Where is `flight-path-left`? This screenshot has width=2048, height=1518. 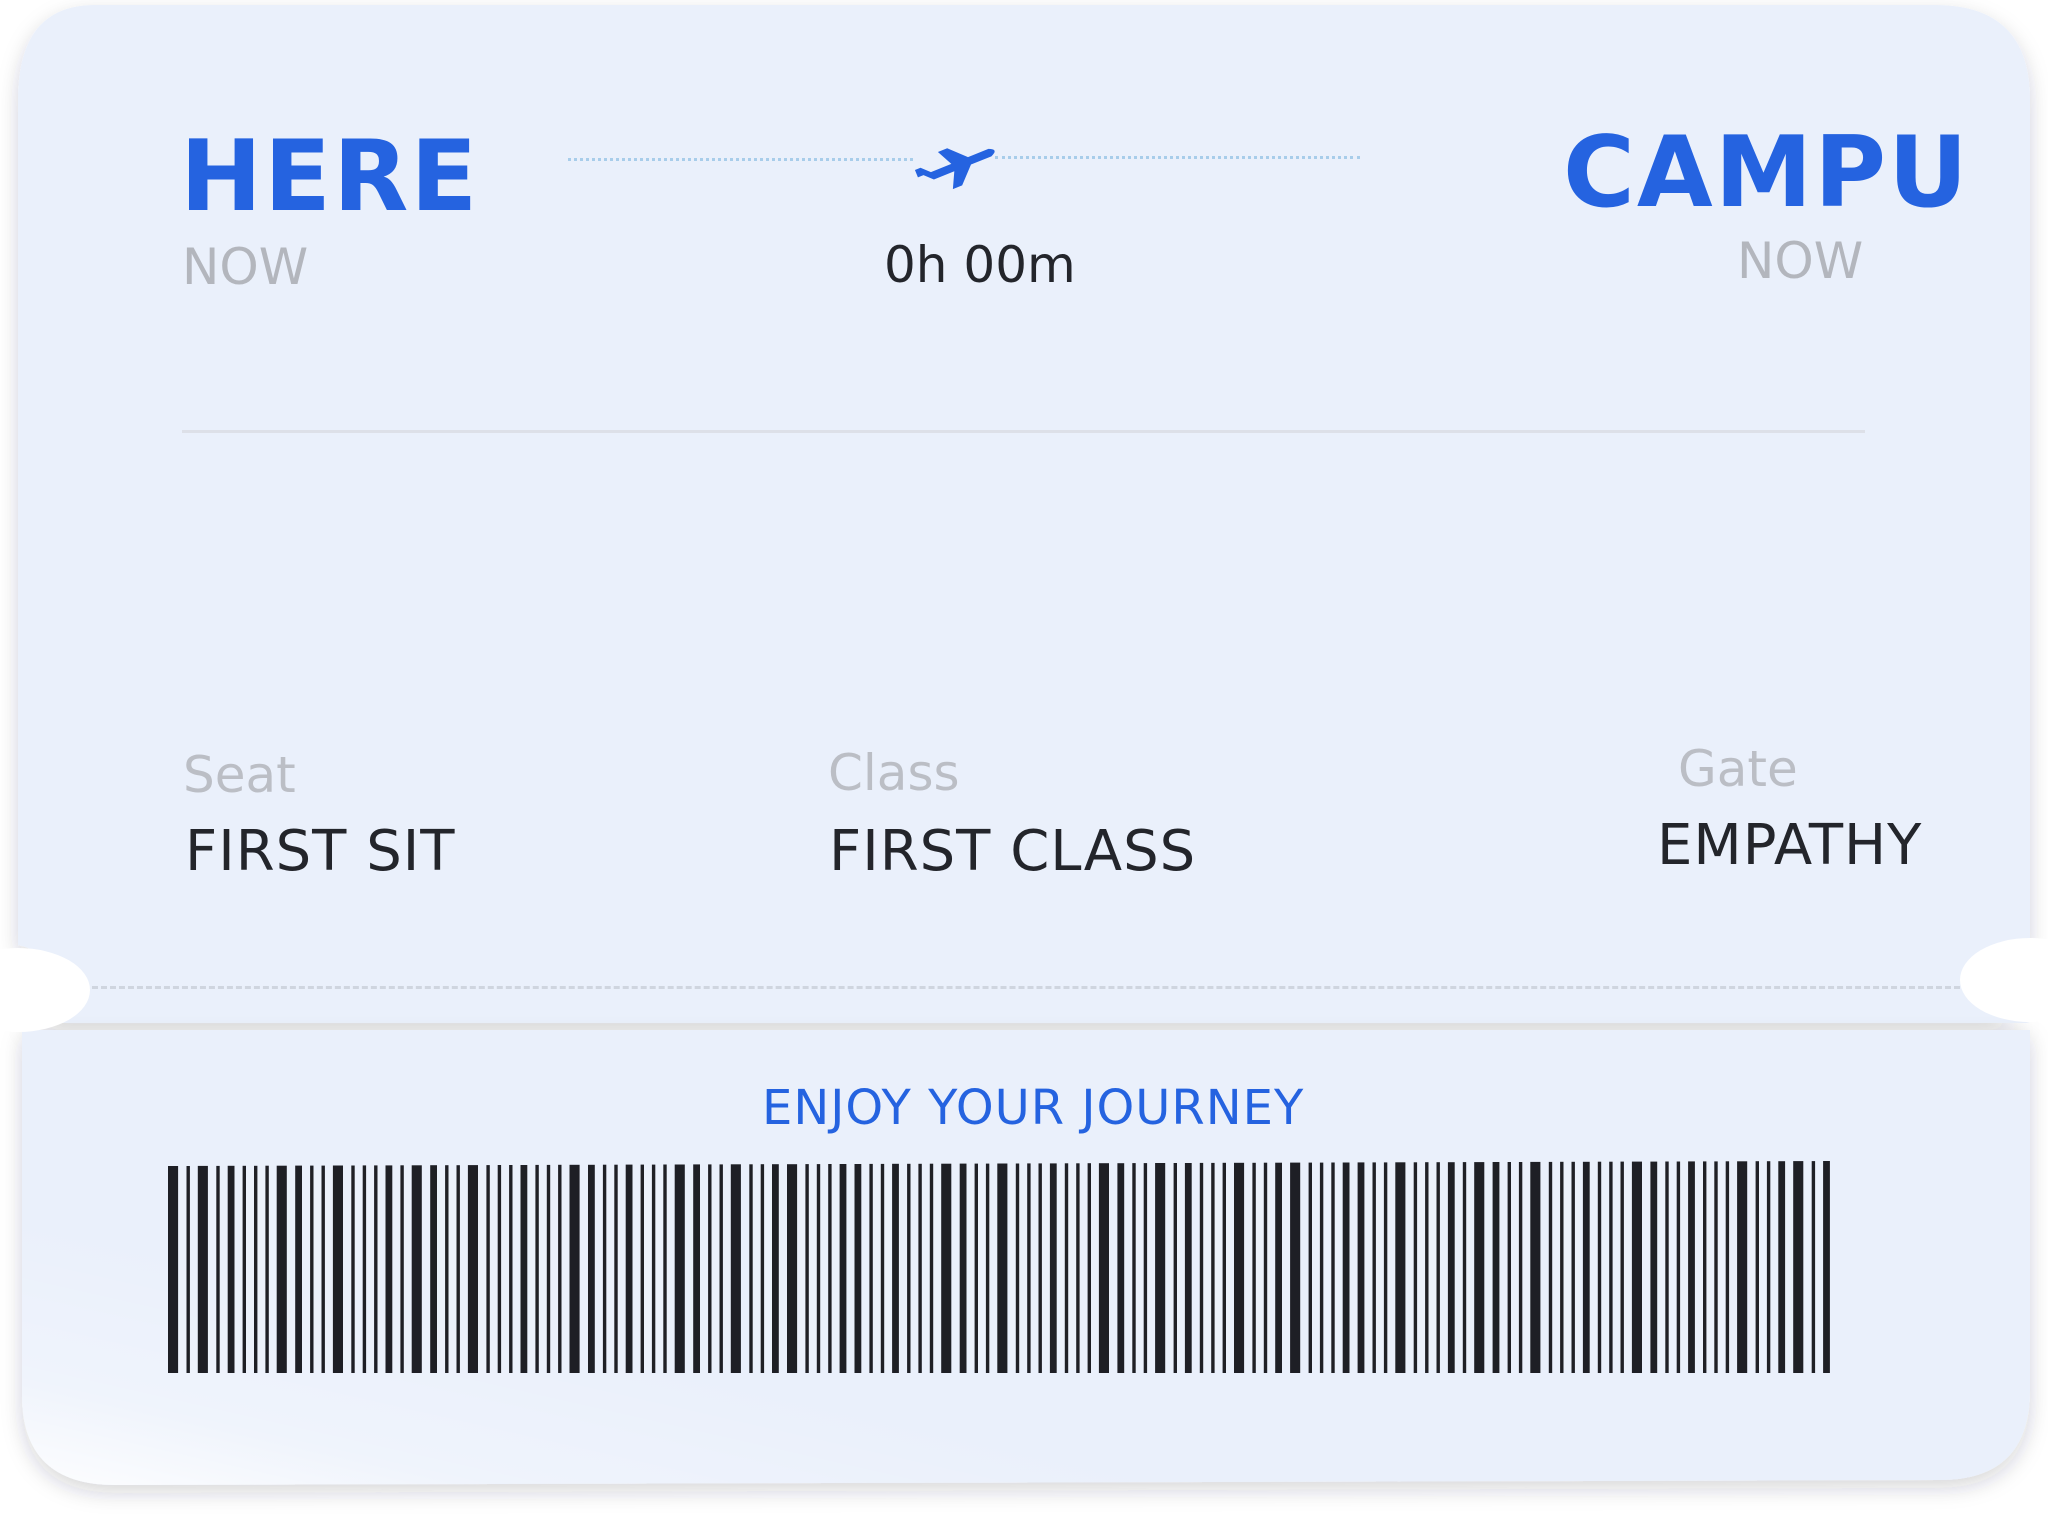 flight-path-left is located at coordinates (740, 159).